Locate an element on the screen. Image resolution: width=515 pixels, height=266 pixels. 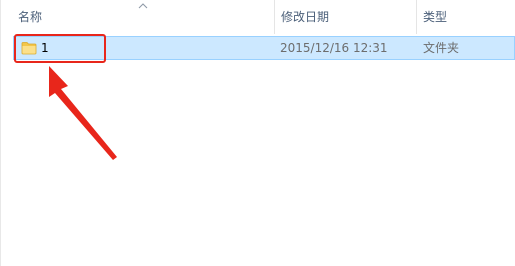
annotation-highlight-box is located at coordinates (60, 48).